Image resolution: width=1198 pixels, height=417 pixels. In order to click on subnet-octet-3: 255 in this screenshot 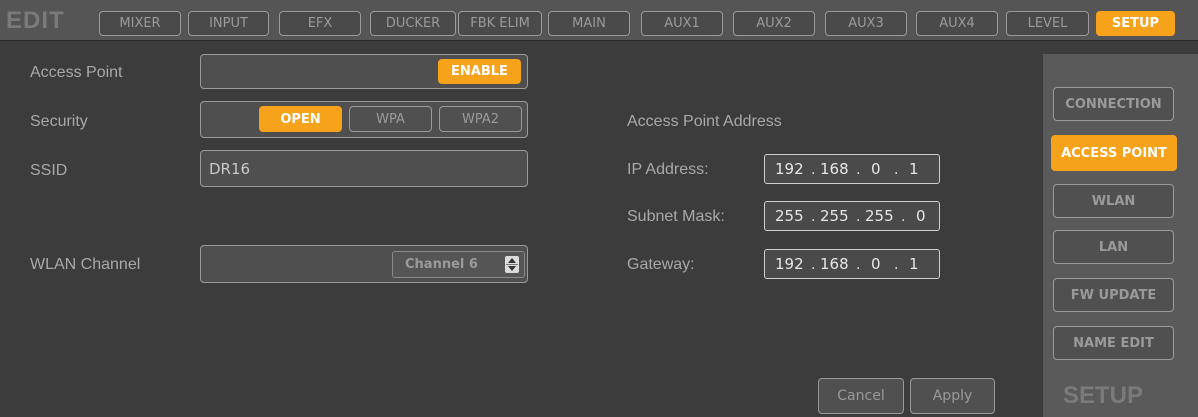, I will do `click(879, 216)`.